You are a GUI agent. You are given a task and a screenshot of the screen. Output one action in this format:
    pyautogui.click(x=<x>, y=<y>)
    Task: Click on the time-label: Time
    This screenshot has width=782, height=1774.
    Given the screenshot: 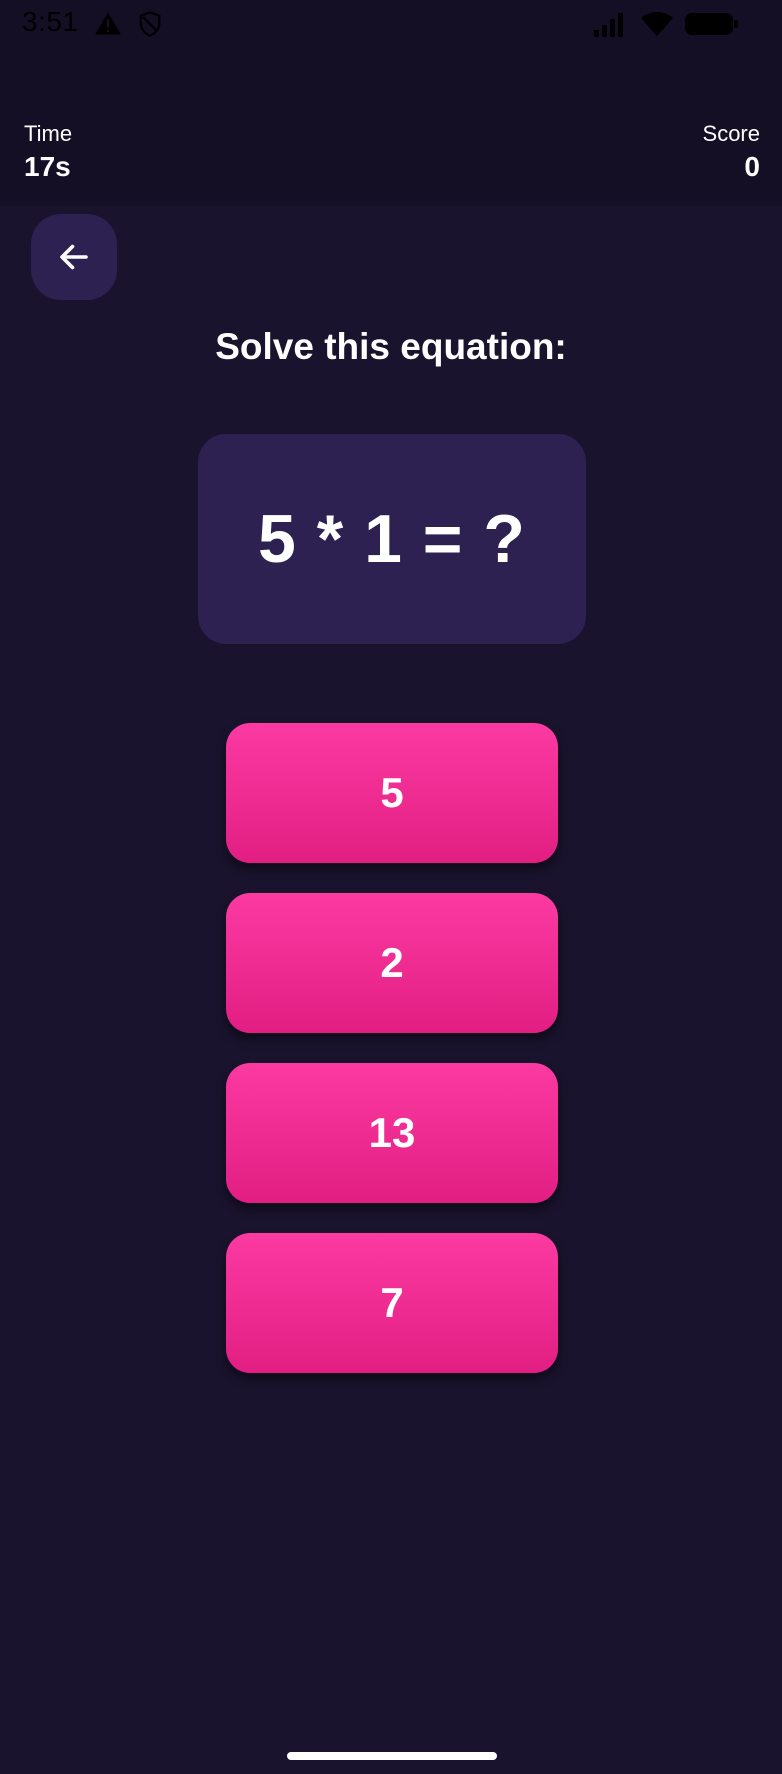 What is the action you would take?
    pyautogui.click(x=48, y=133)
    